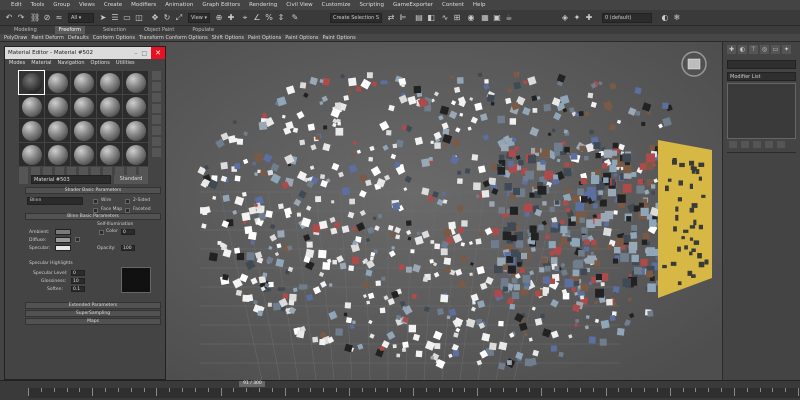 This screenshot has width=800, height=400. Describe the element at coordinates (457, 18) in the screenshot. I see `schematic-view-icon: ⊞` at that location.